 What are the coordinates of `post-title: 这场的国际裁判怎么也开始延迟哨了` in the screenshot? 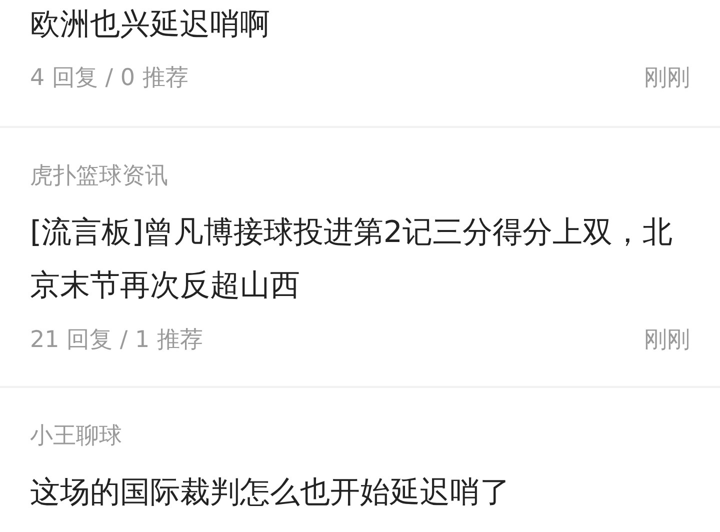 It's located at (360, 492).